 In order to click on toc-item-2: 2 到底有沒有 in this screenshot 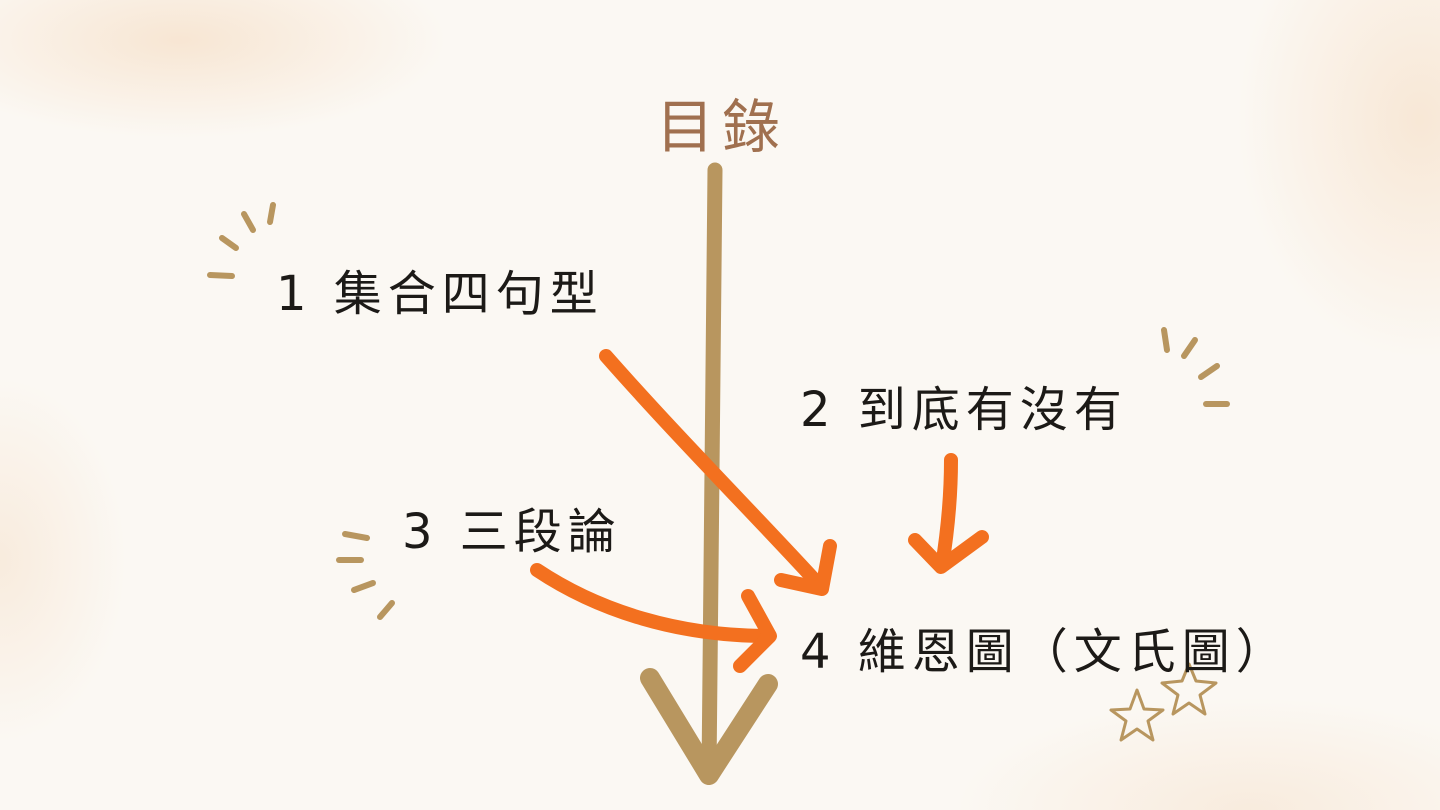, I will do `click(964, 410)`.